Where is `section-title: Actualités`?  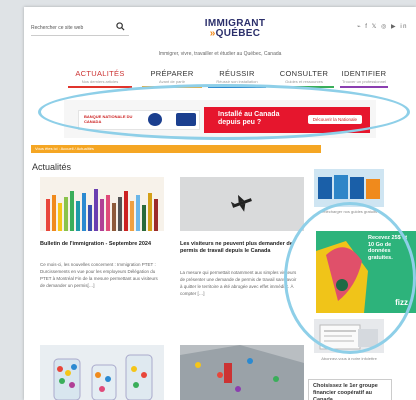
section-title: Actualités is located at coordinates (52, 167).